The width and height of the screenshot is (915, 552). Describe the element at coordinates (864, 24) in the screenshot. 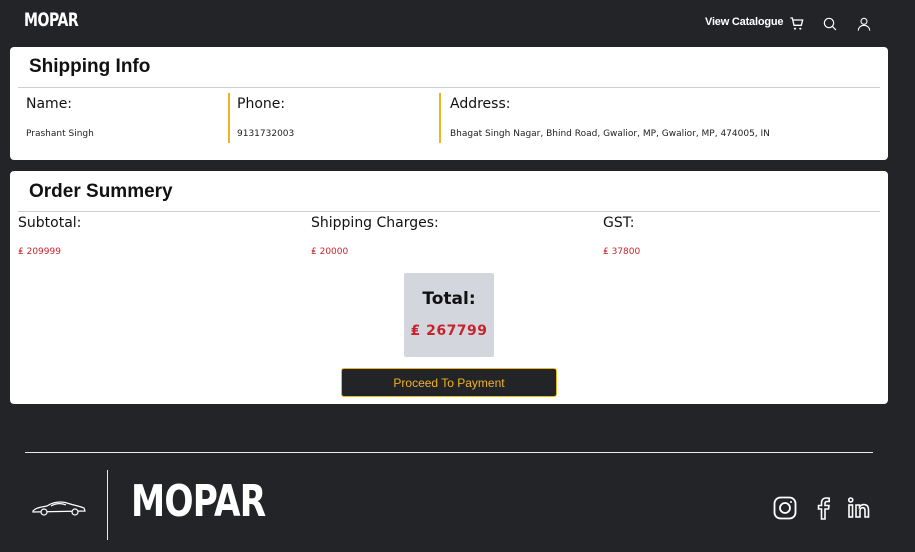

I see `user-icon` at that location.